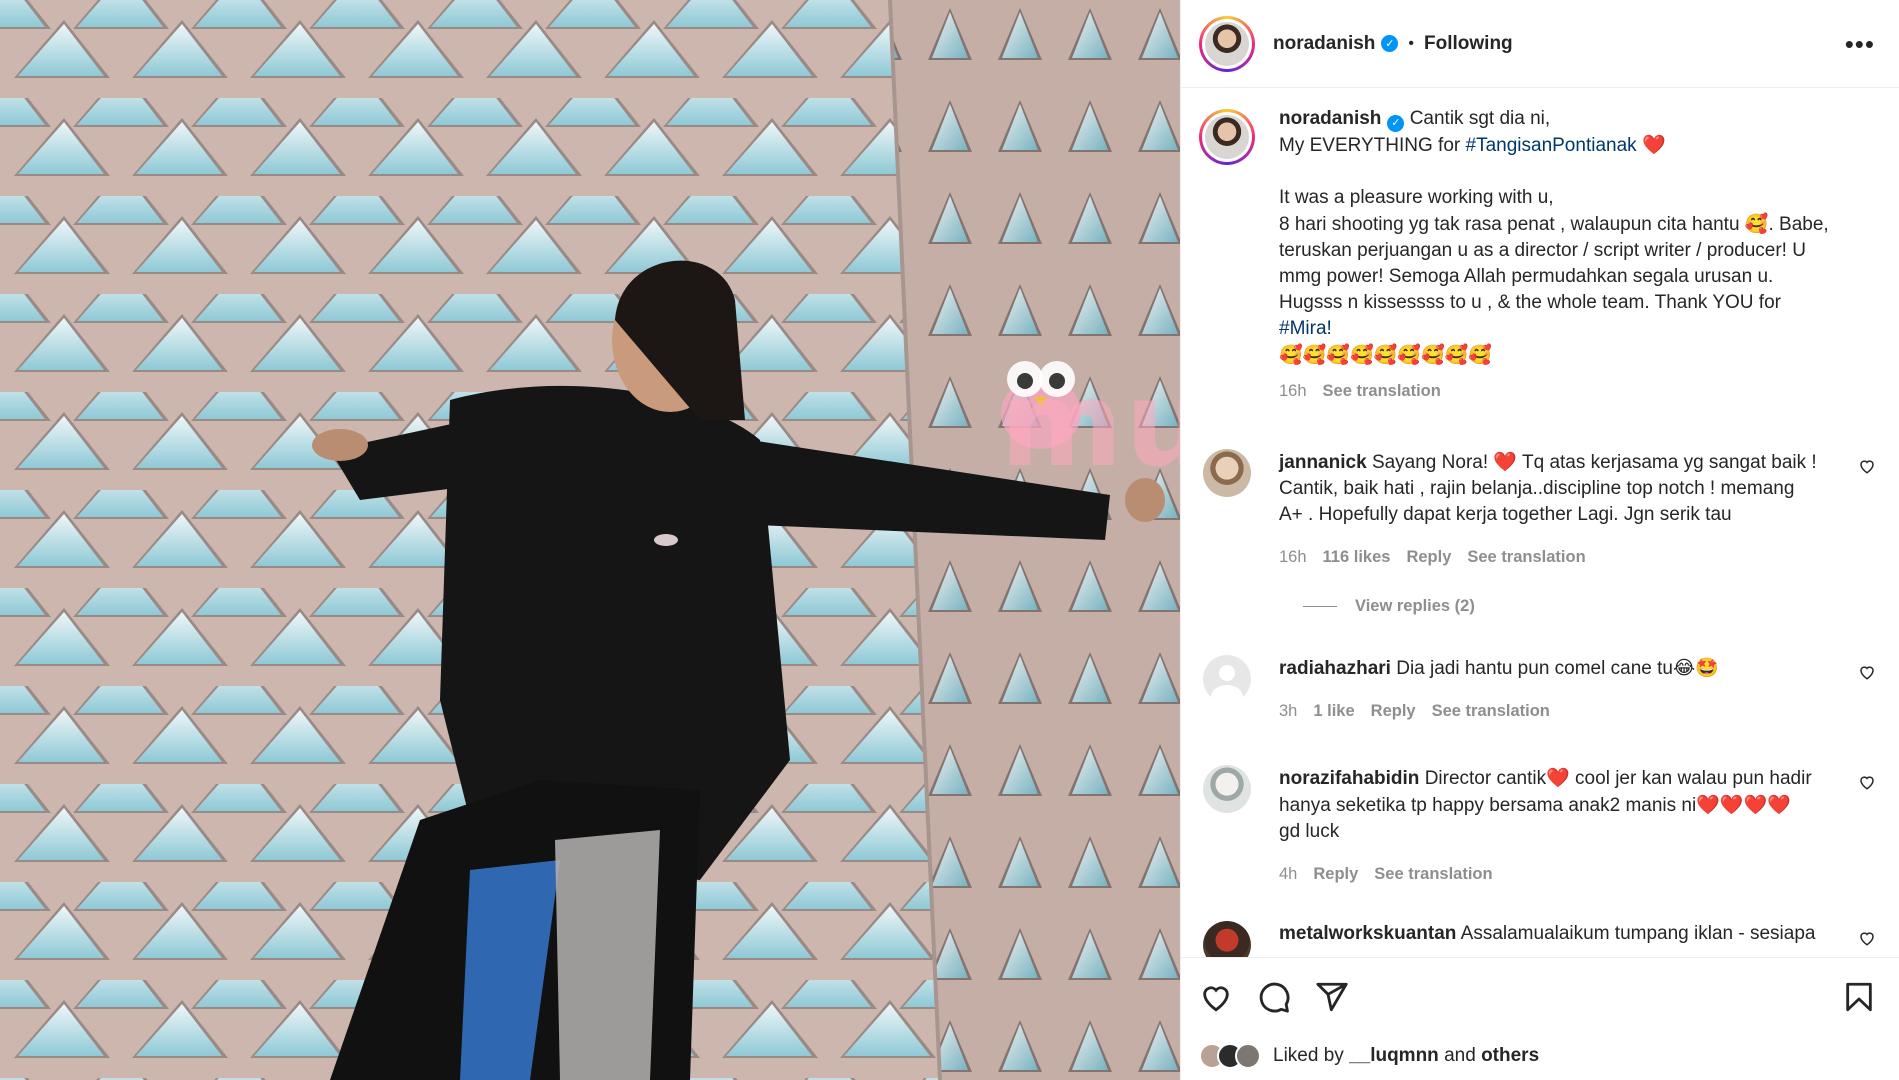  I want to click on caption-para-a: It was a pleasure working with u,, so click(1416, 197).